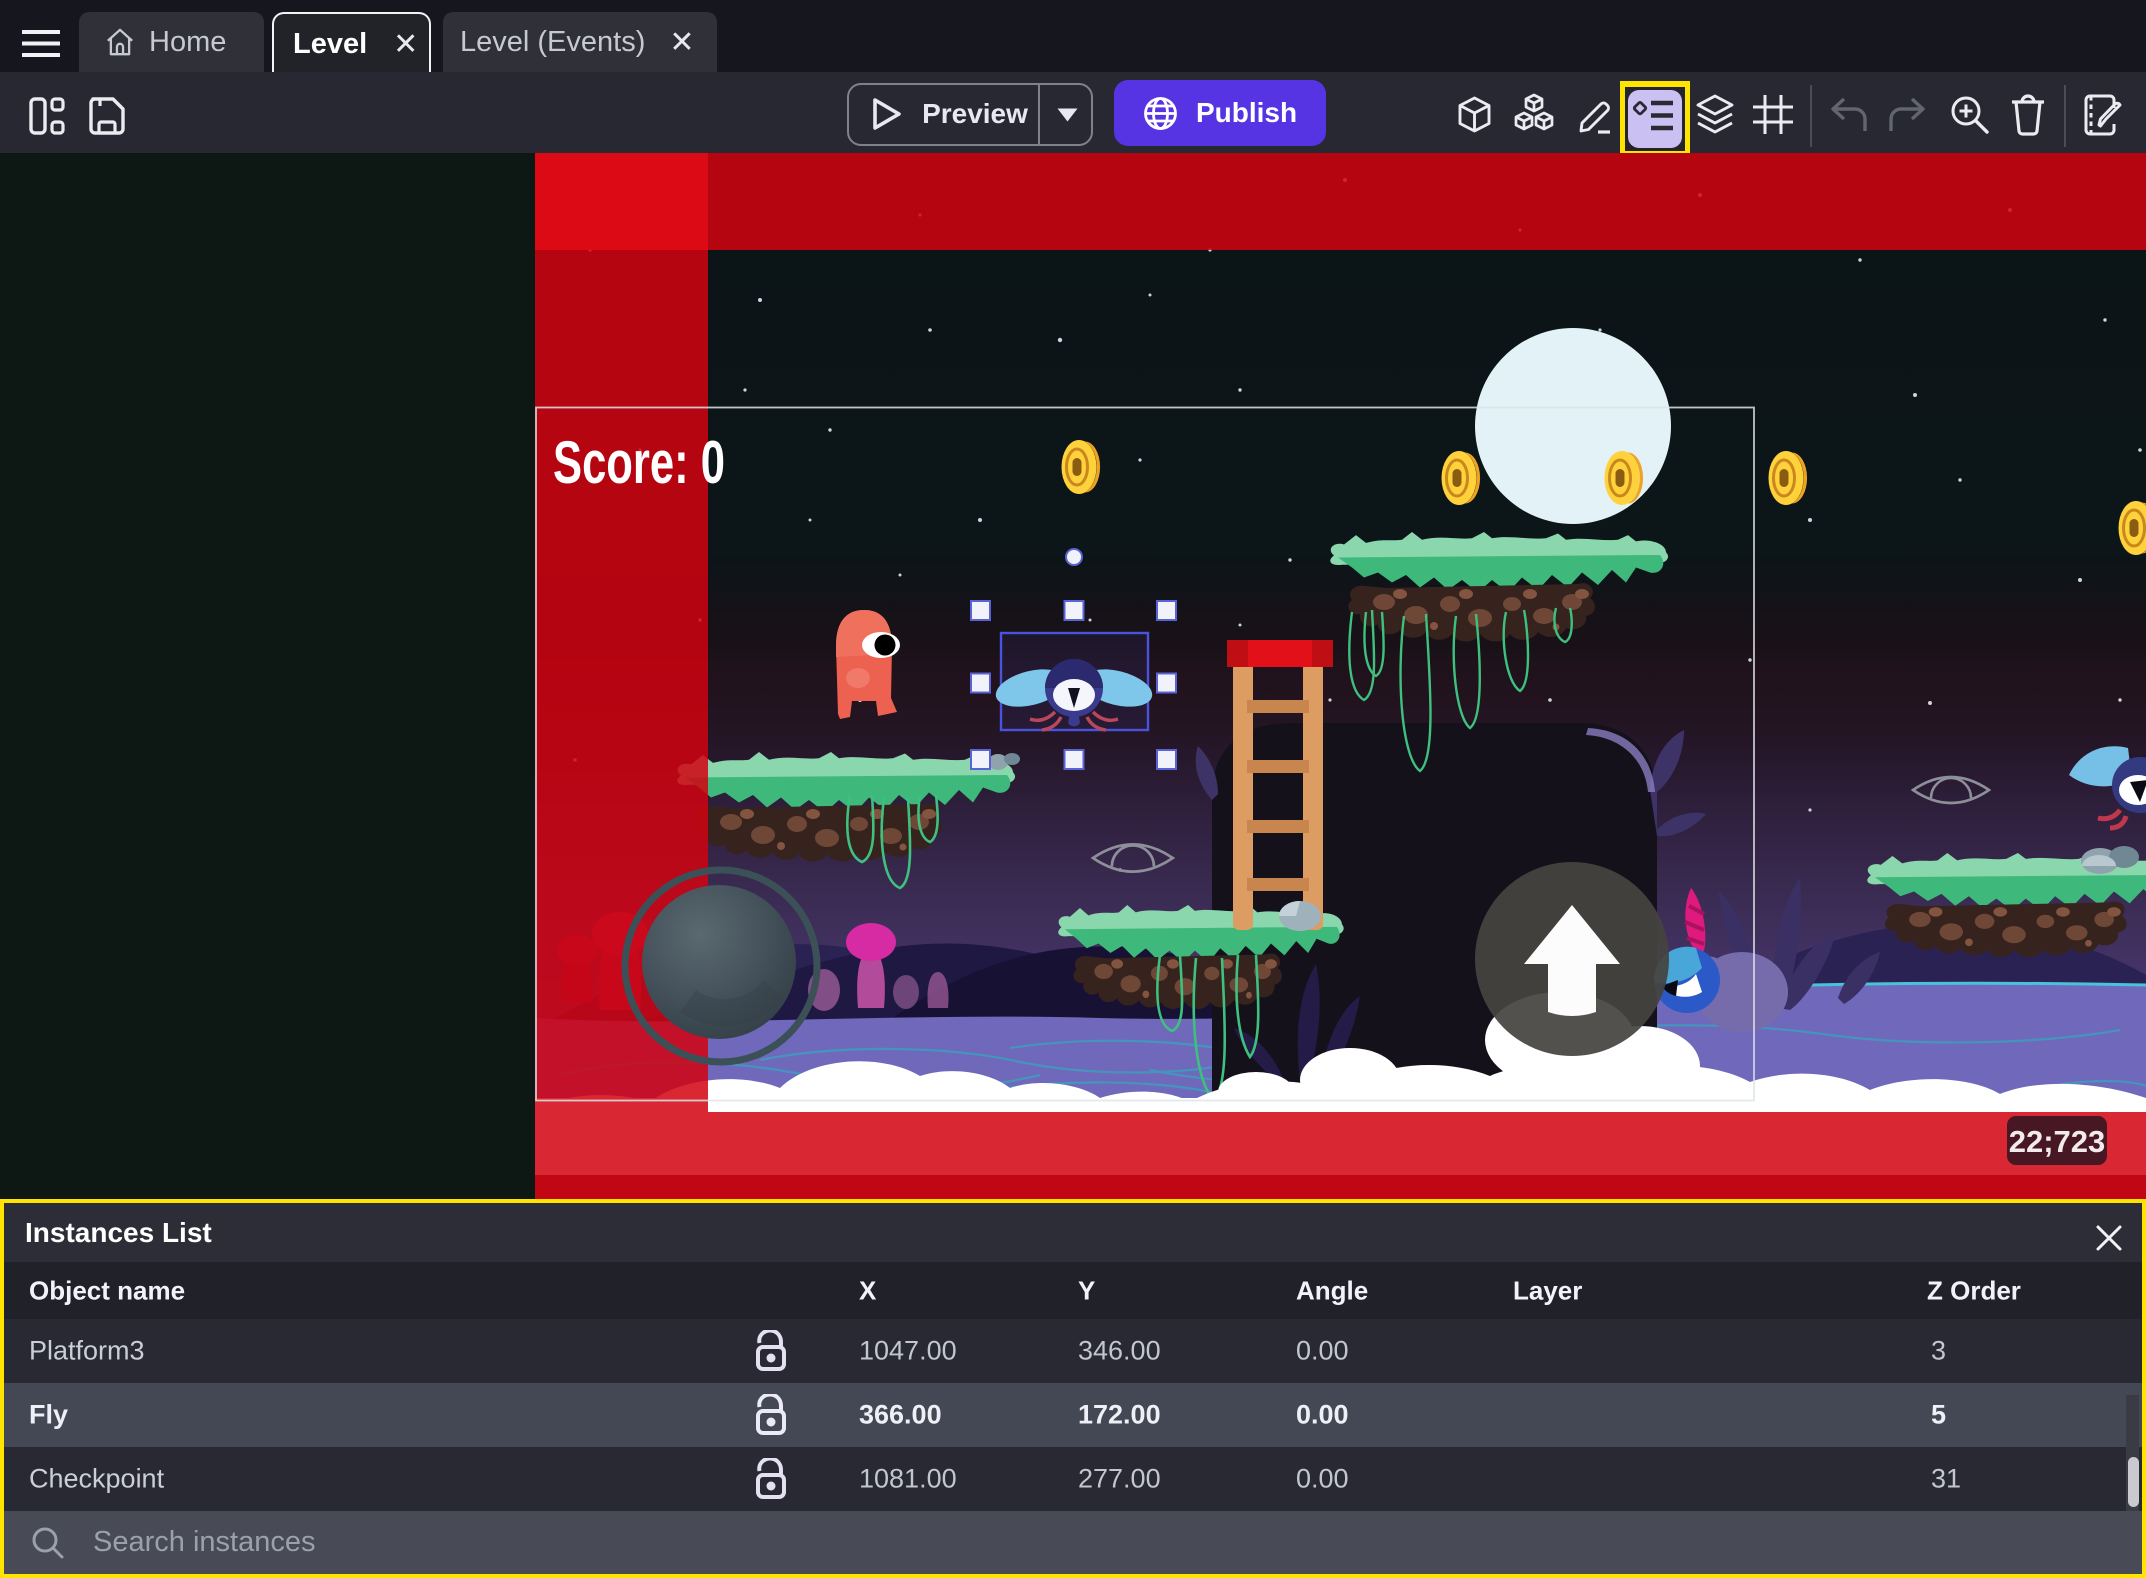 The width and height of the screenshot is (2146, 1578). Describe the element at coordinates (639, 462) in the screenshot. I see `svg-text: Score: 0` at that location.